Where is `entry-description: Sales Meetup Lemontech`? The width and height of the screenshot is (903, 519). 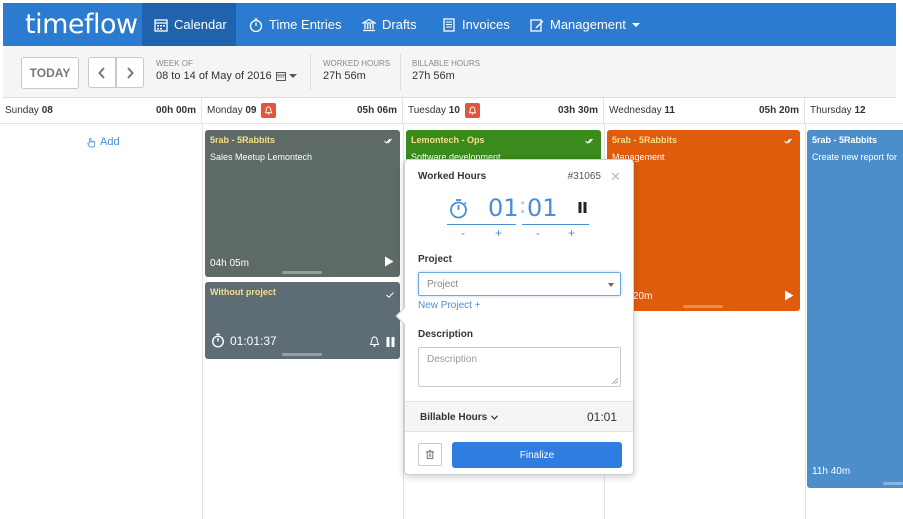
entry-description: Sales Meetup Lemontech is located at coordinates (261, 157).